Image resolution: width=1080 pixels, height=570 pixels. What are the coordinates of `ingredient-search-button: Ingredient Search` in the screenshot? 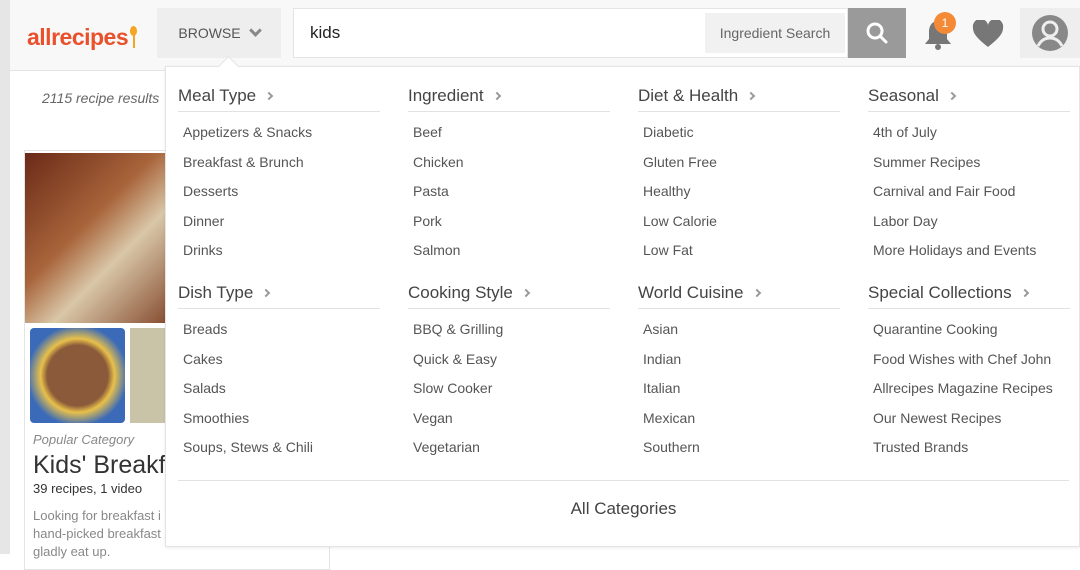 It's located at (775, 33).